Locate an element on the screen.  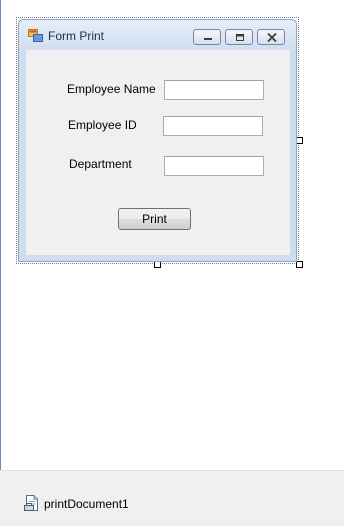
component-tray: printDocument1 is located at coordinates (172, 498).